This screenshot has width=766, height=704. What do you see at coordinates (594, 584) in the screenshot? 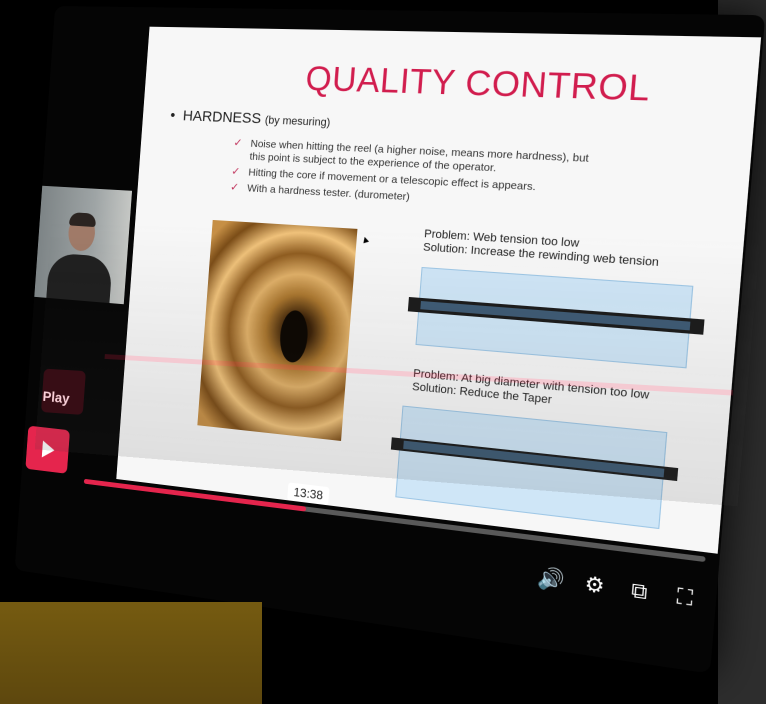
I see `settings-gear-icon: ⚙` at bounding box center [594, 584].